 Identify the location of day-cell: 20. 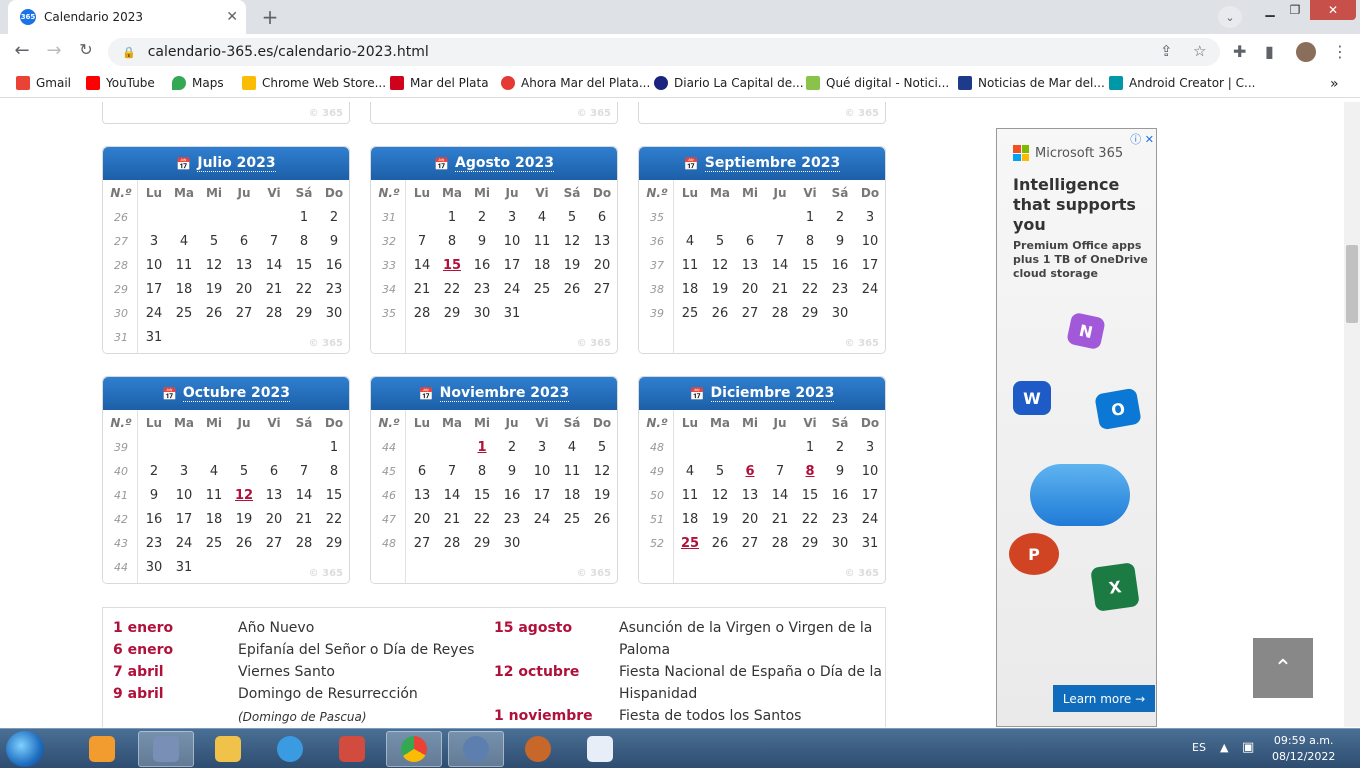
(422, 519).